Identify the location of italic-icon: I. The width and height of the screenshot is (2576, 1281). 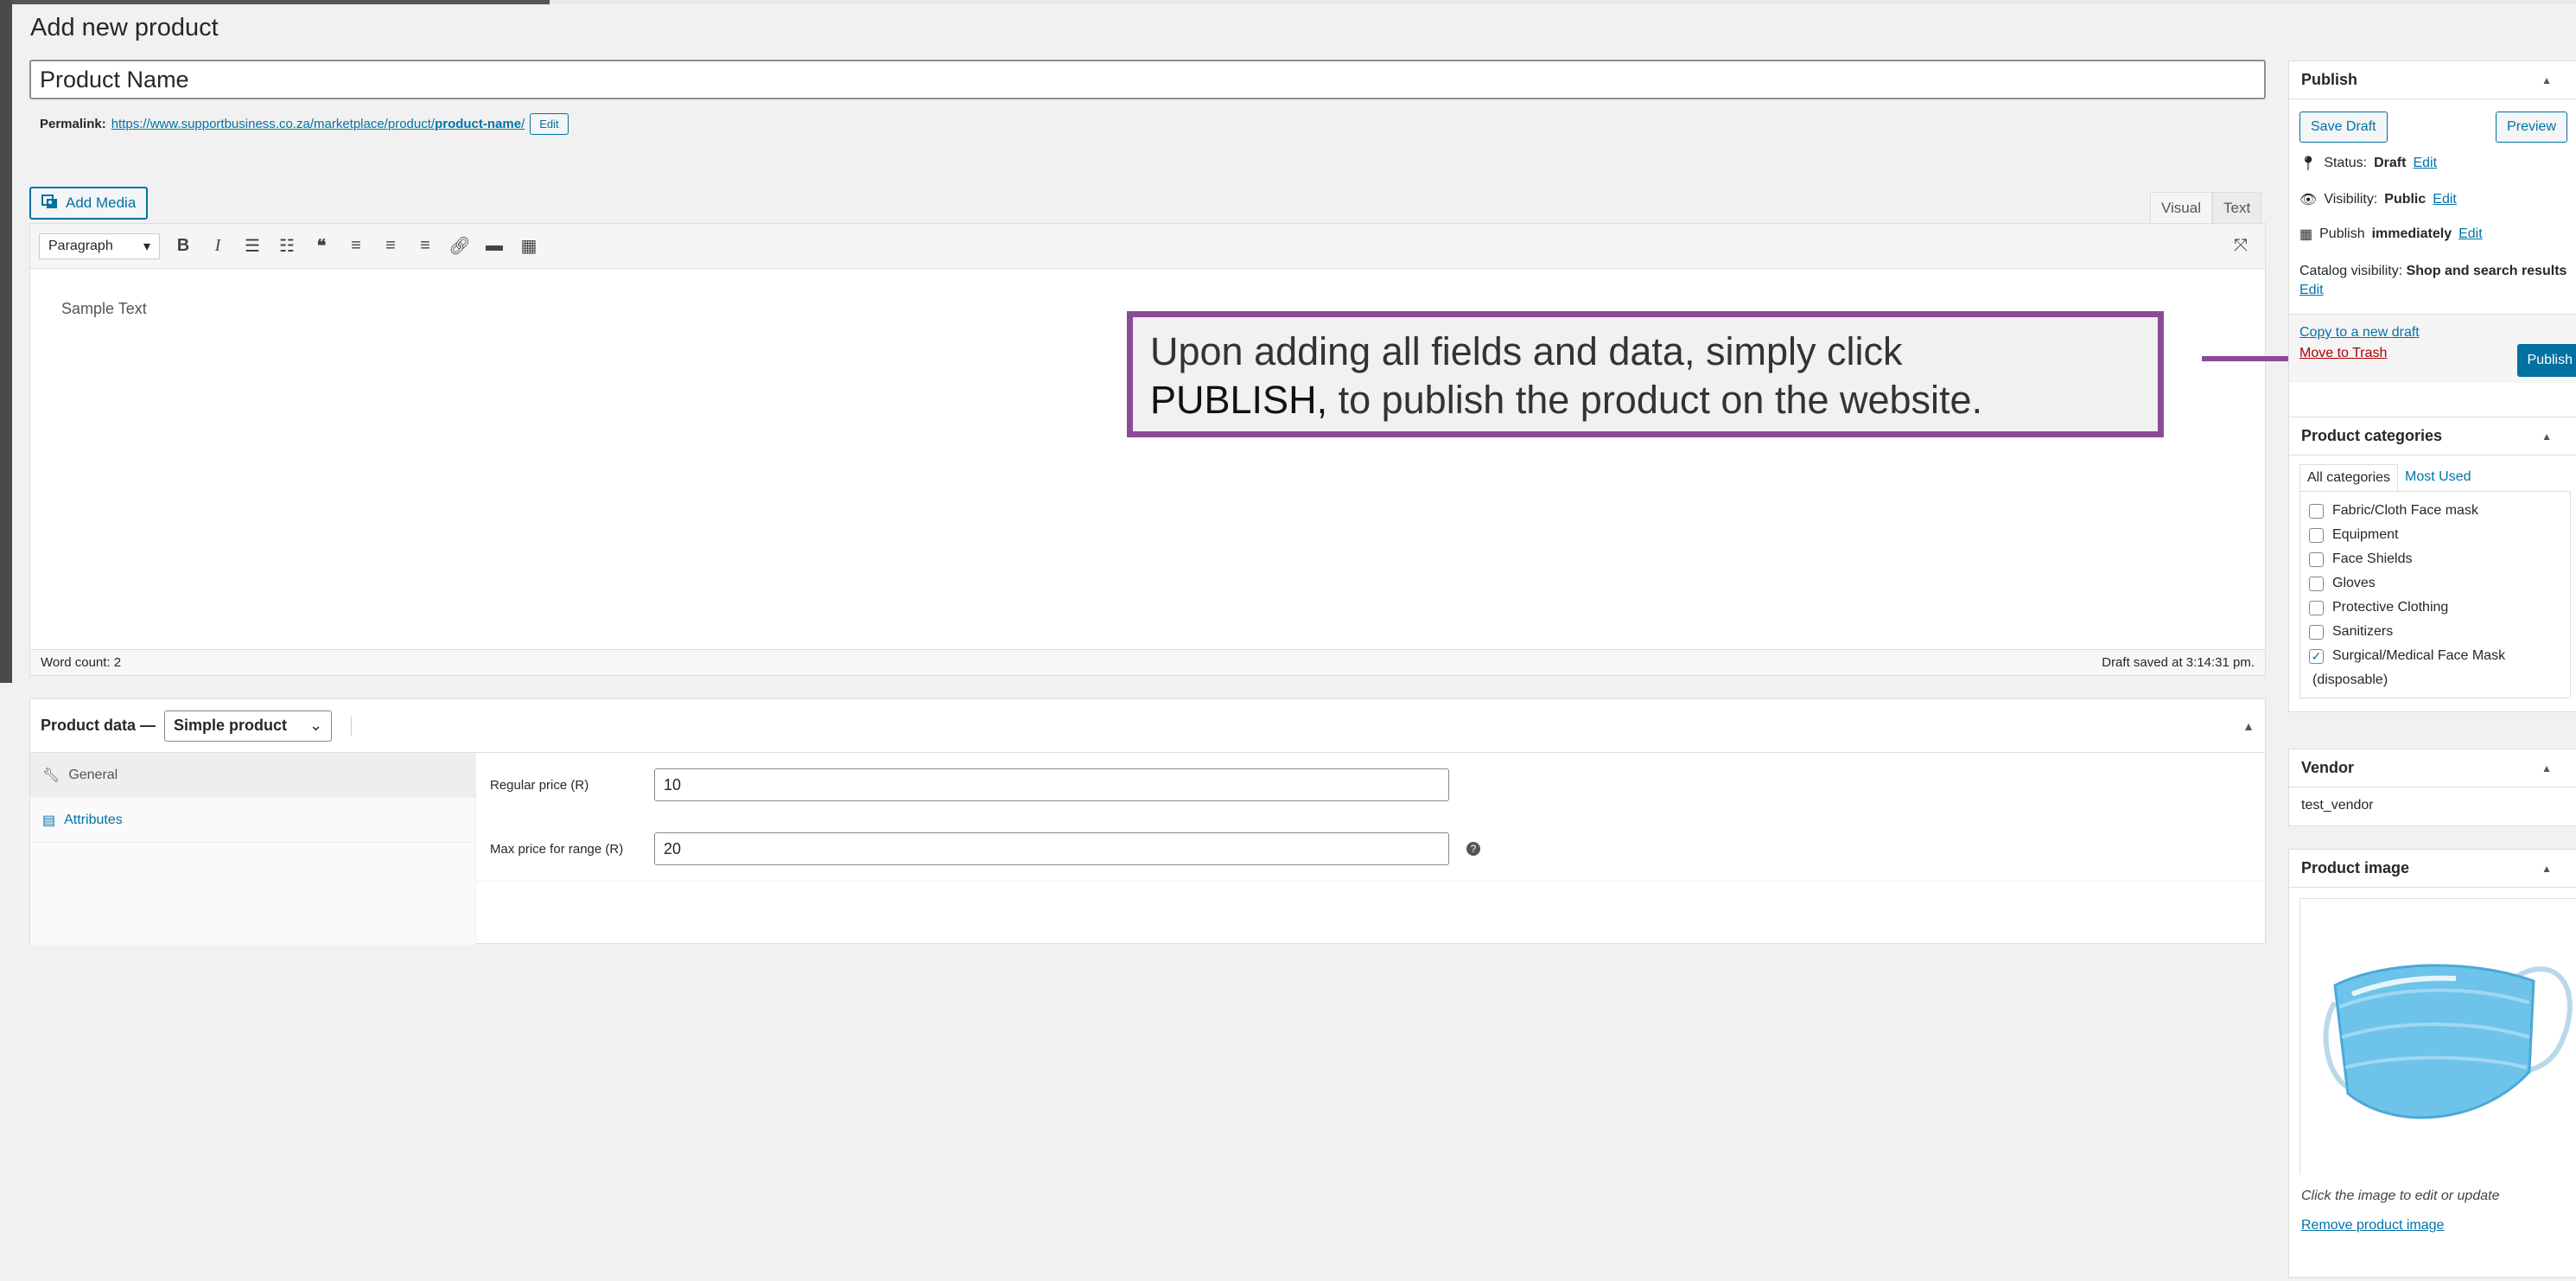
(218, 246).